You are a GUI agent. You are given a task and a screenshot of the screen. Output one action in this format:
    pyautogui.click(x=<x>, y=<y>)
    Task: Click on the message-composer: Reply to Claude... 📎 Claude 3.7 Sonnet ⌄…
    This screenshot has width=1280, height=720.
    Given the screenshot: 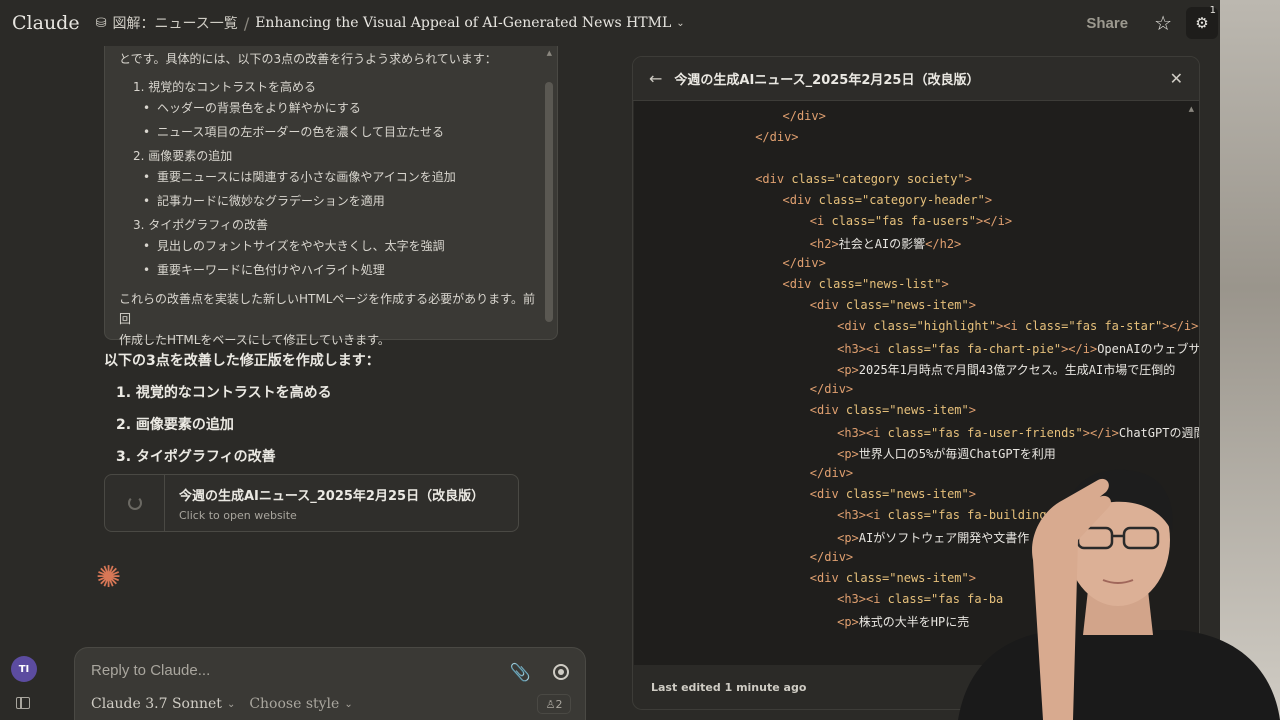 What is the action you would take?
    pyautogui.click(x=330, y=683)
    